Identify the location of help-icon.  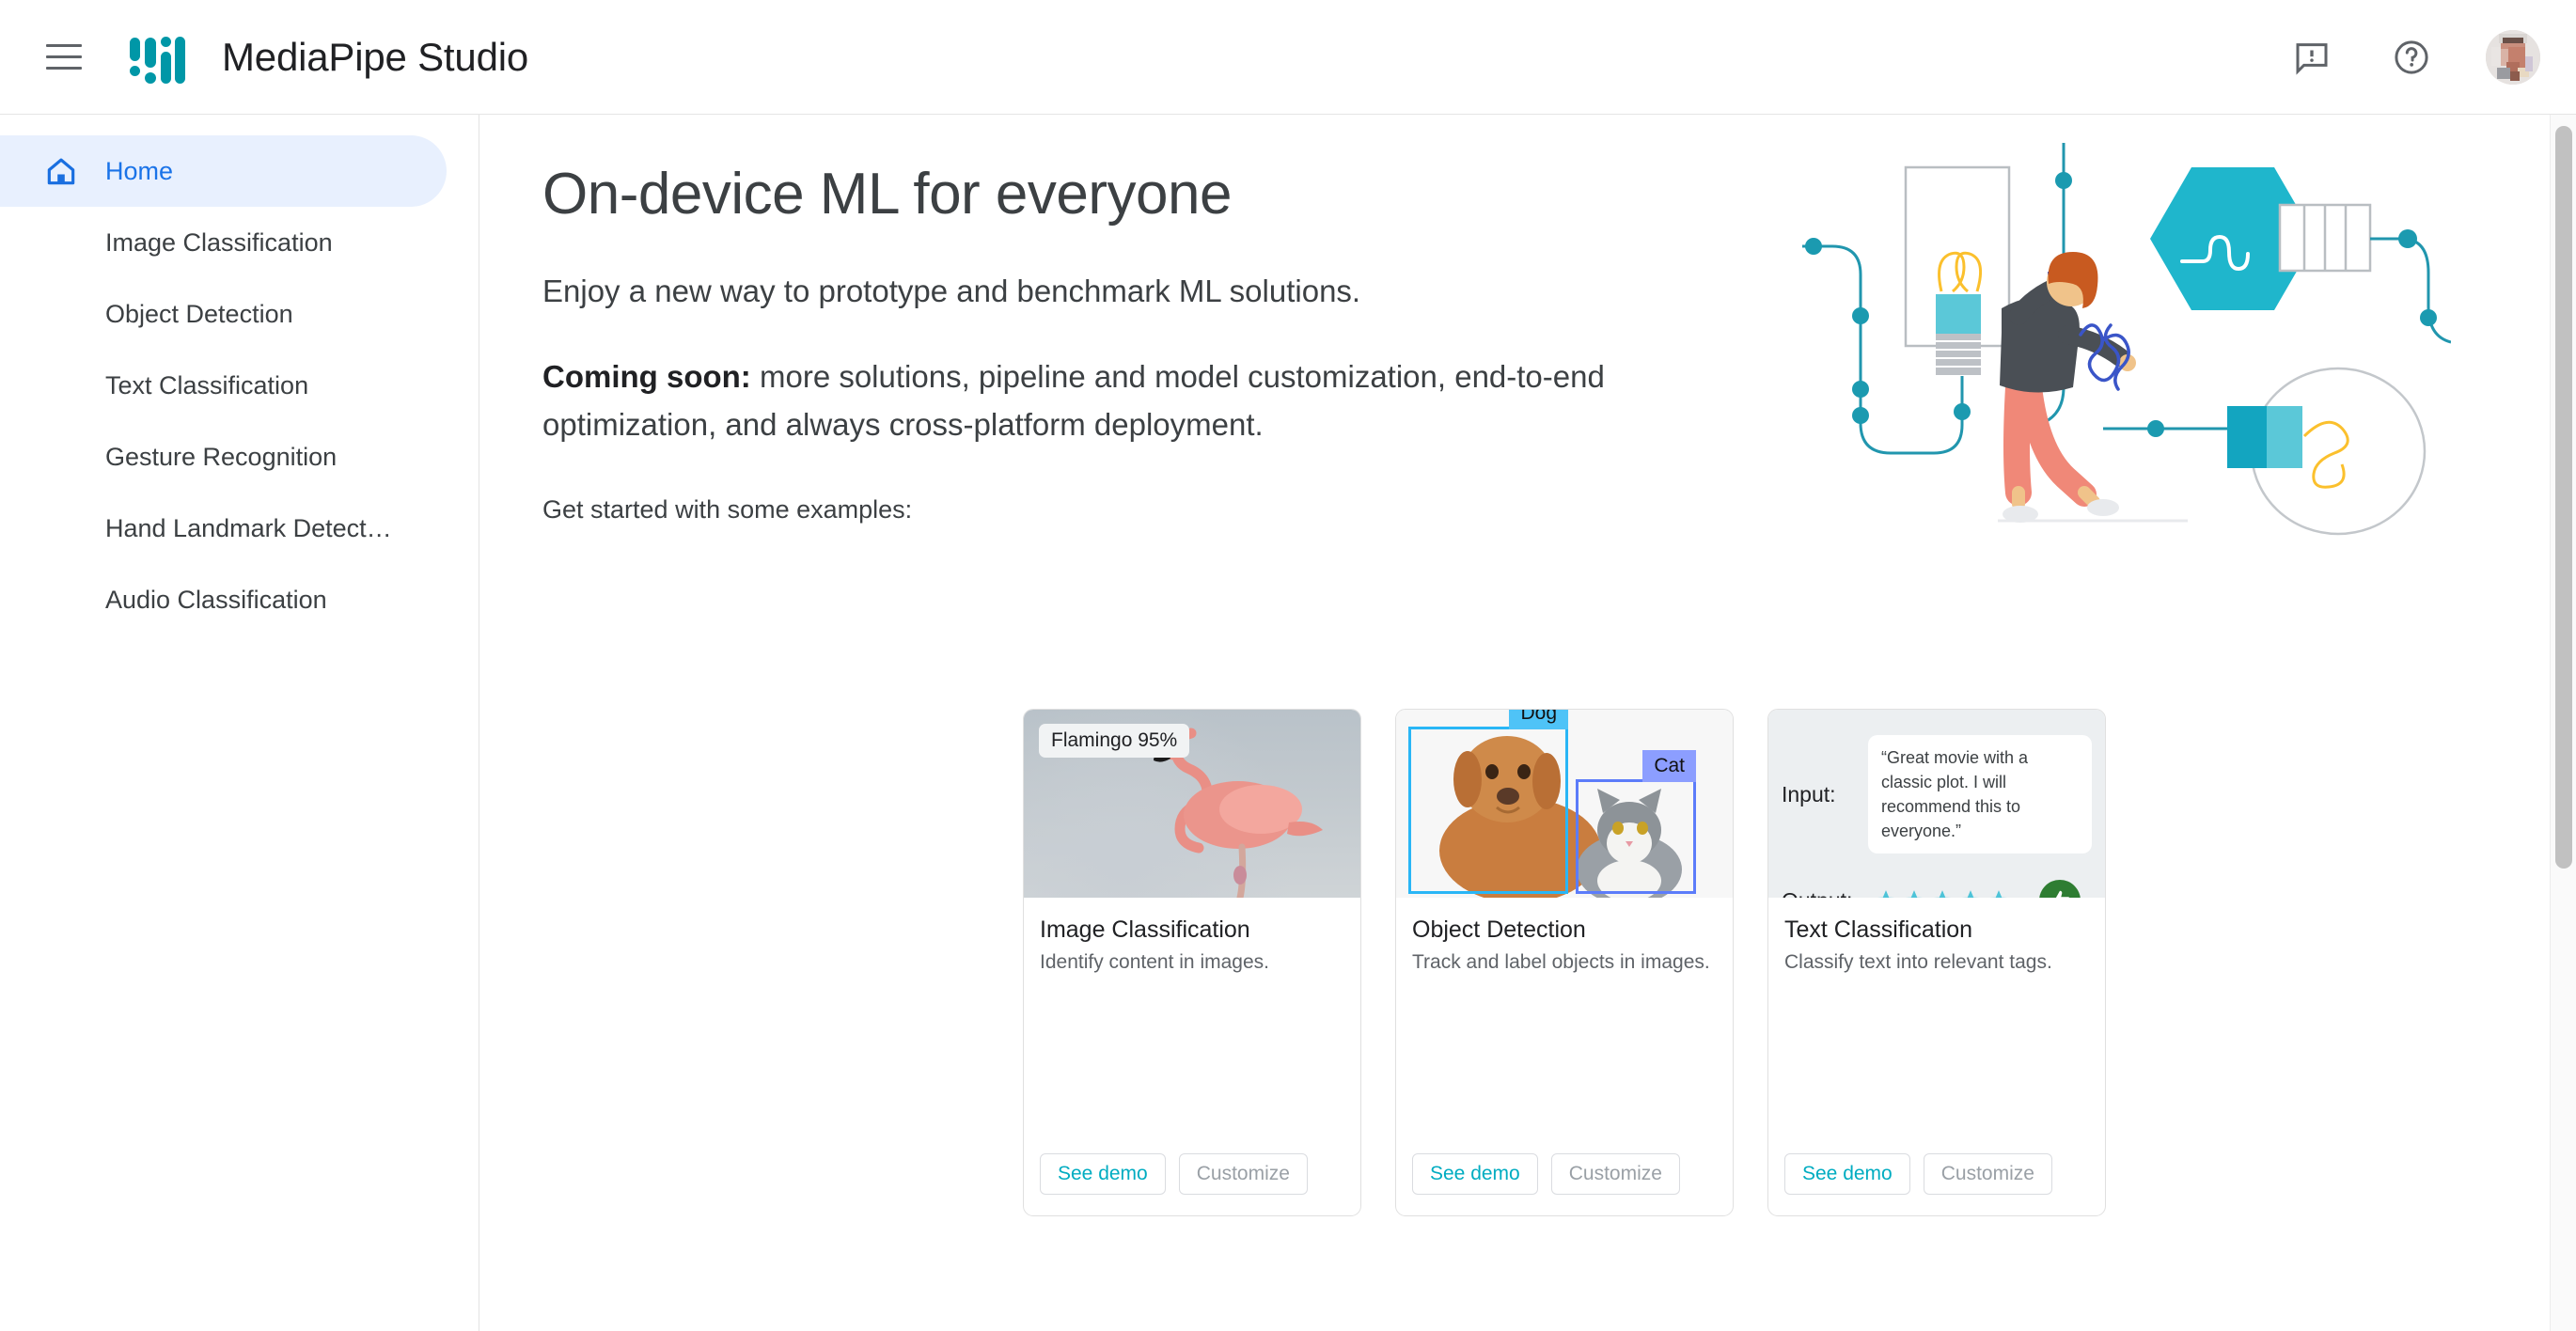
(2411, 57).